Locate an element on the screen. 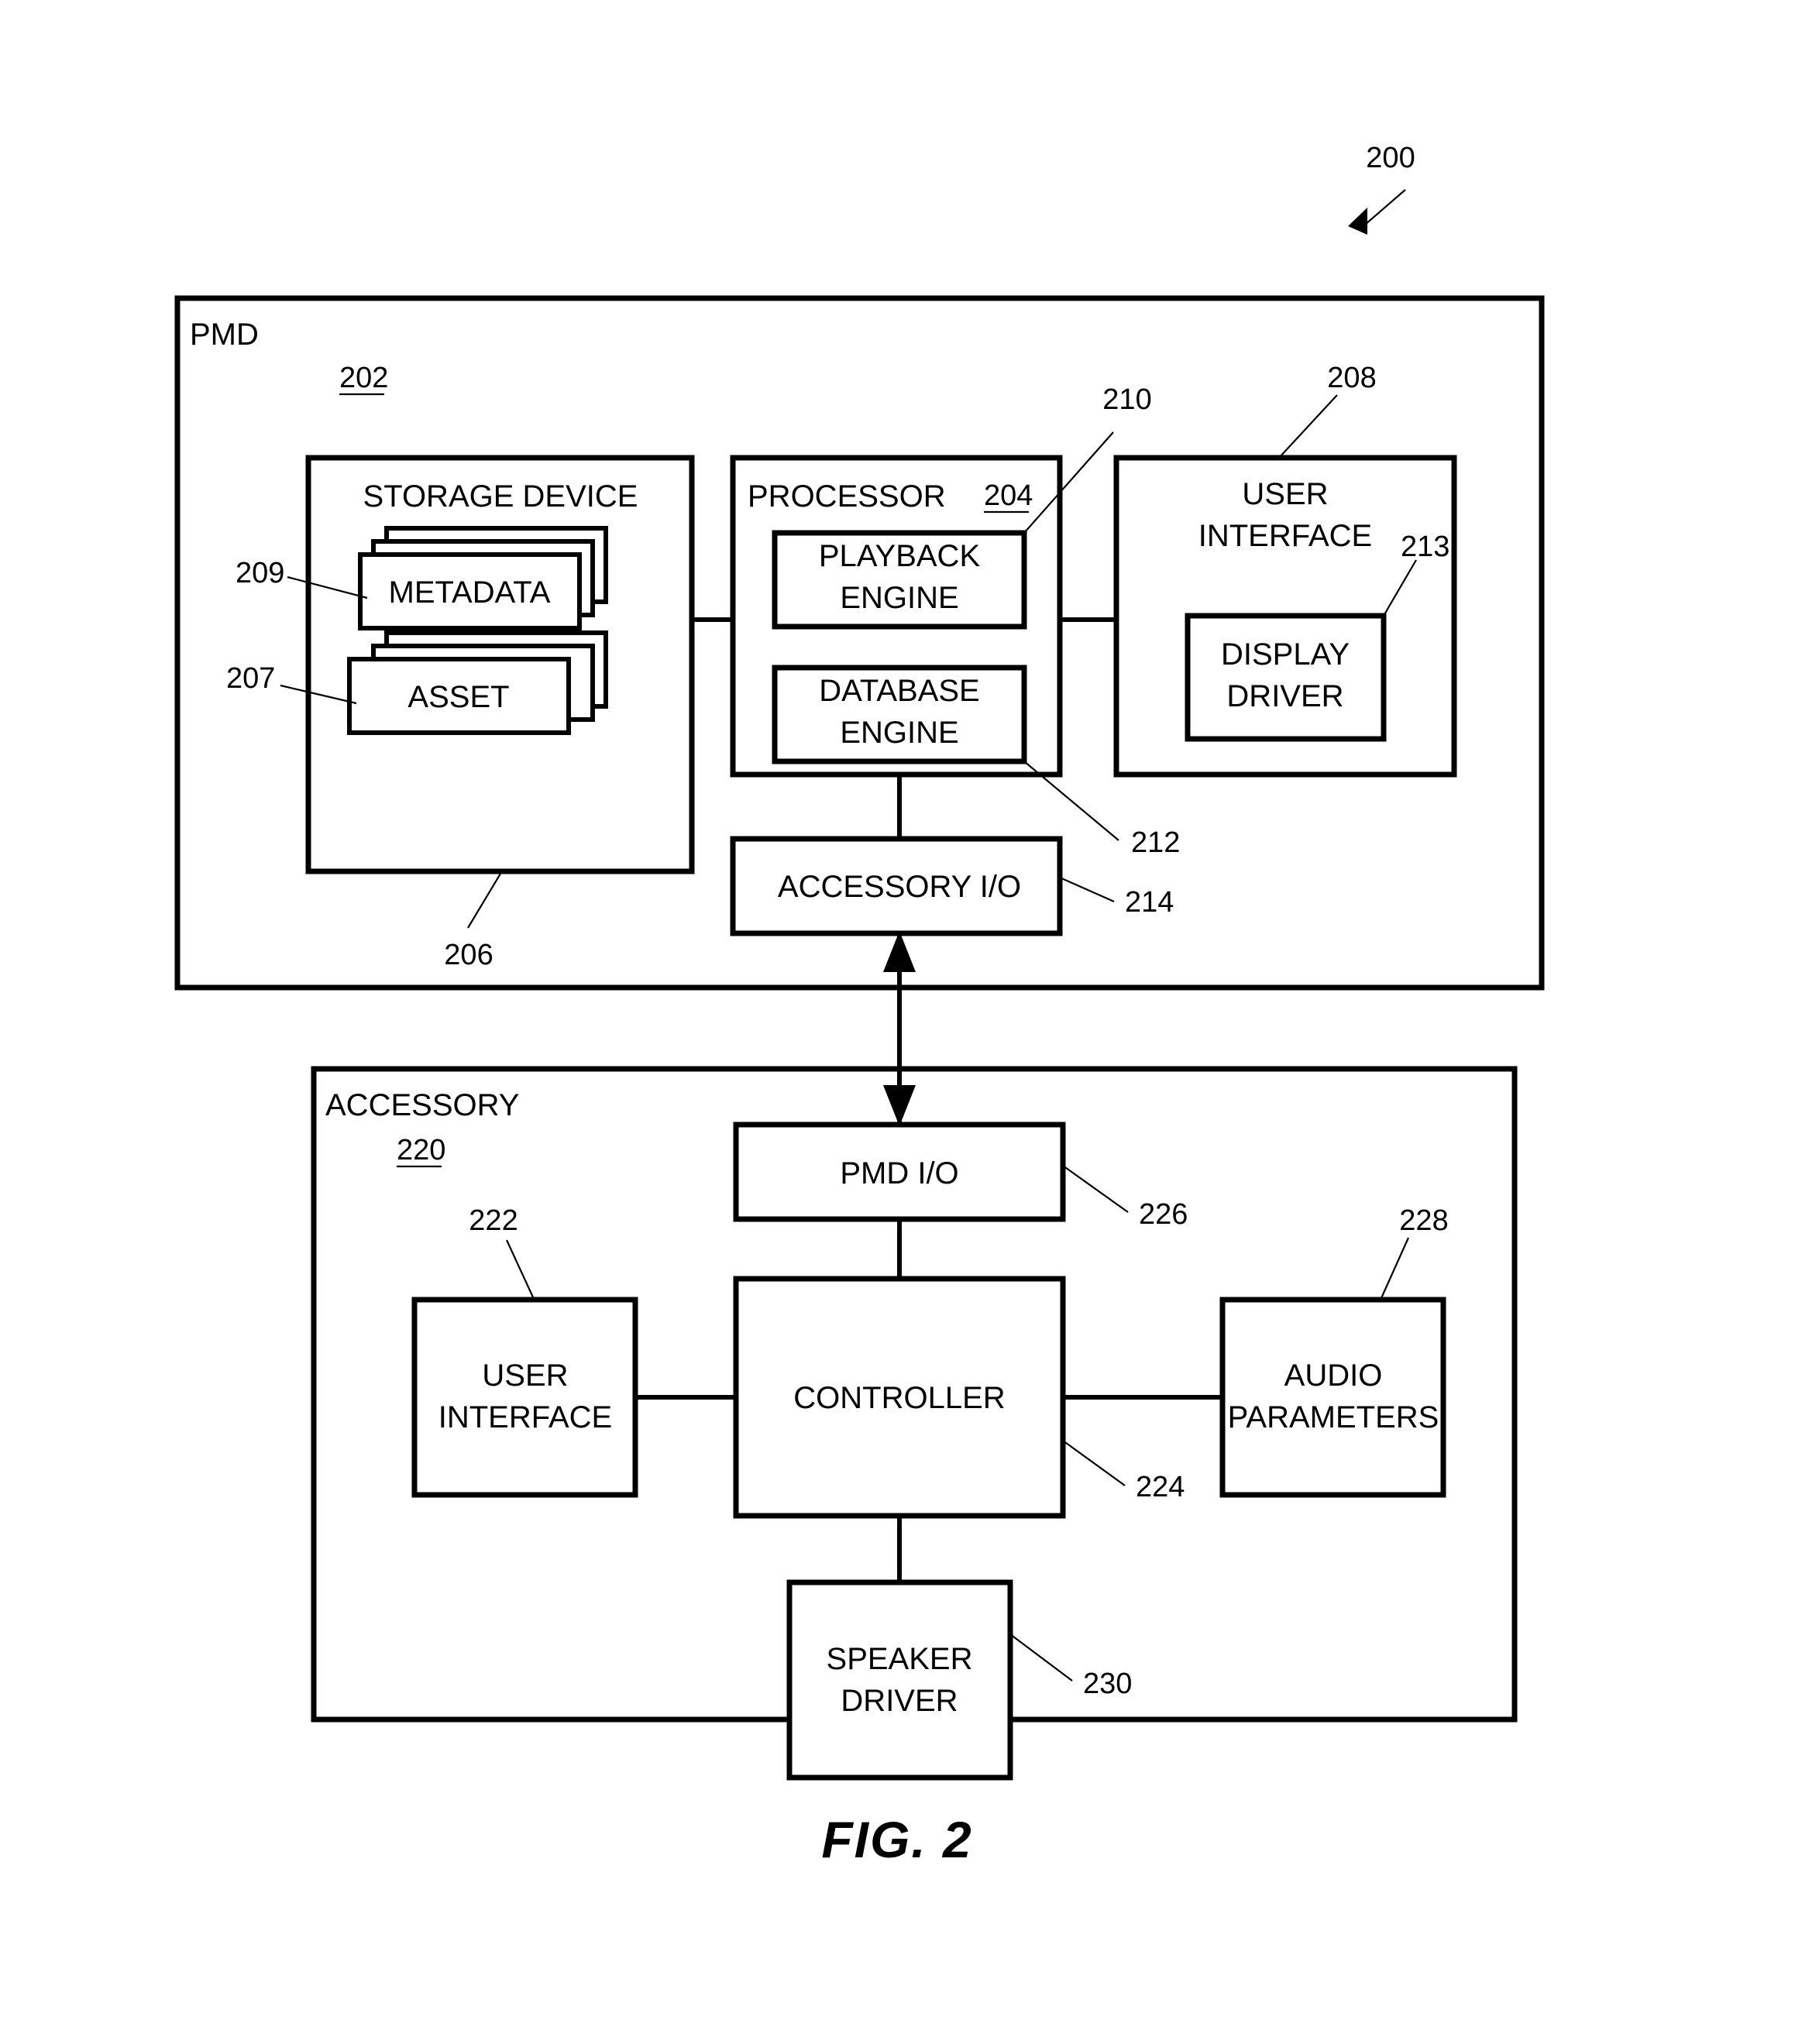 This screenshot has width=1795, height=2044. metadata-label: METADATA is located at coordinates (470, 592).